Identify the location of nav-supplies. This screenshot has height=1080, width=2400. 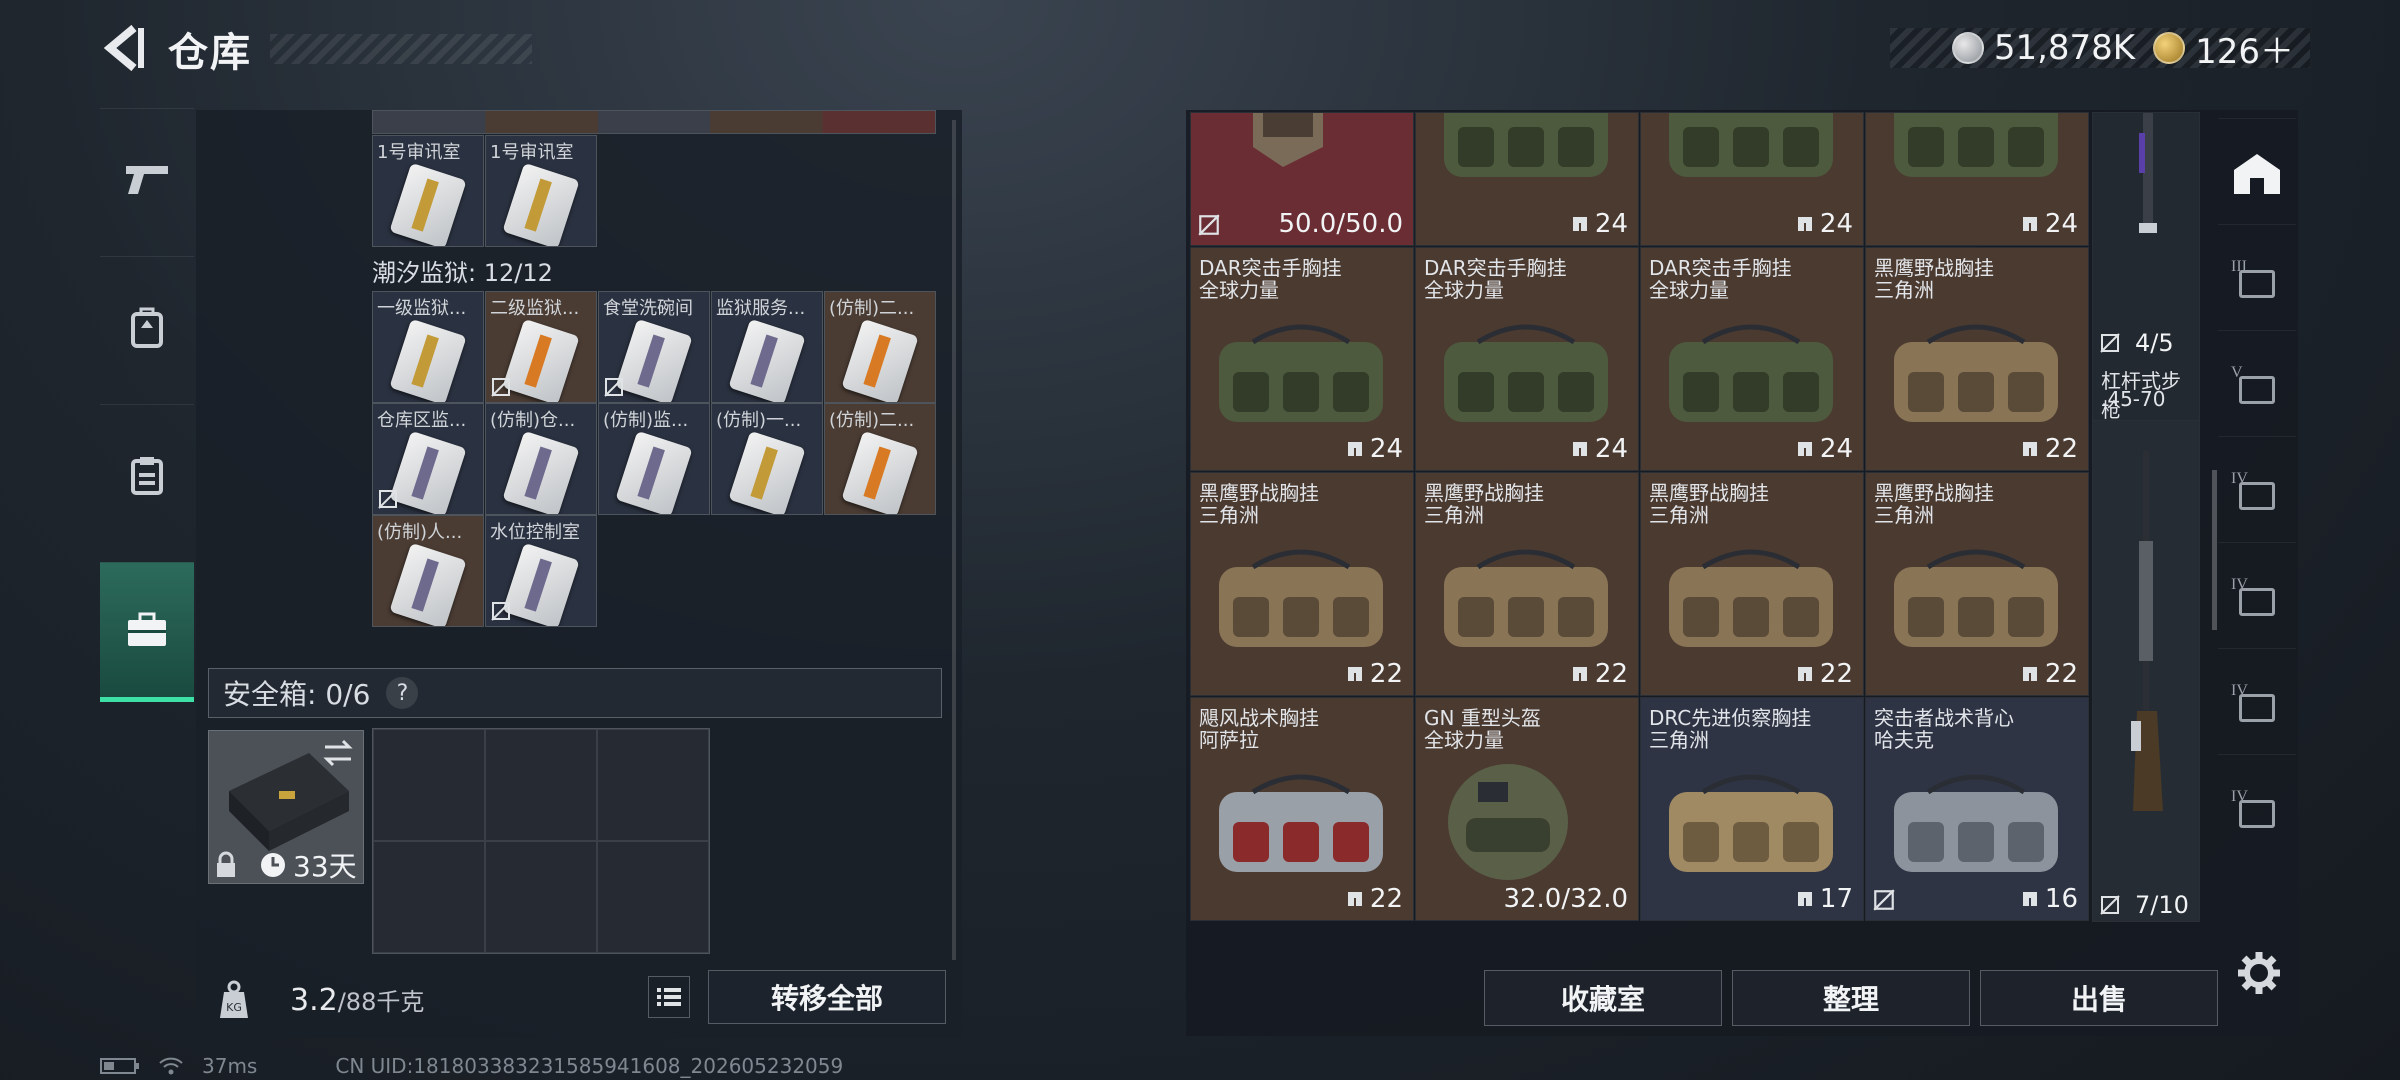
(147, 474).